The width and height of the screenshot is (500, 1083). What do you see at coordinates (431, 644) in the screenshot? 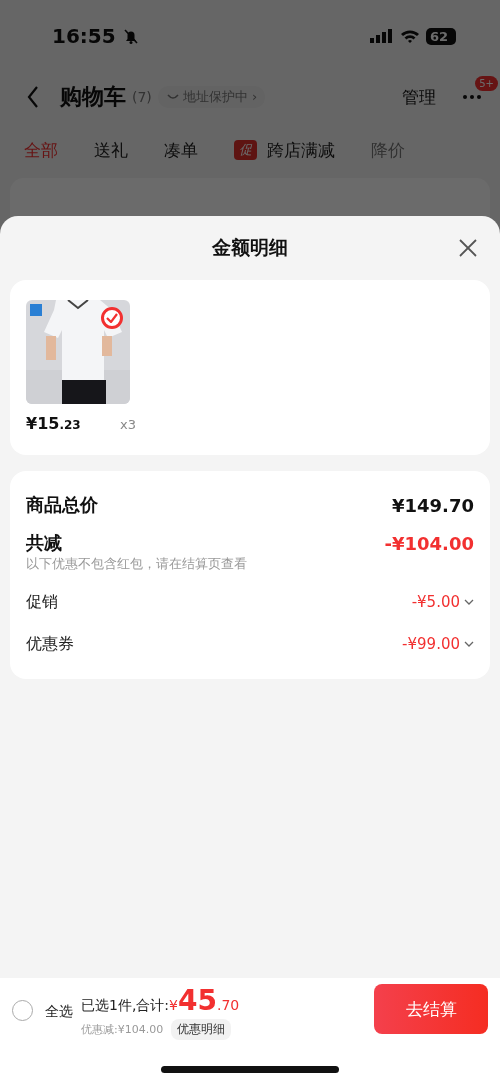
I see `discount-amount: -¥99.00` at bounding box center [431, 644].